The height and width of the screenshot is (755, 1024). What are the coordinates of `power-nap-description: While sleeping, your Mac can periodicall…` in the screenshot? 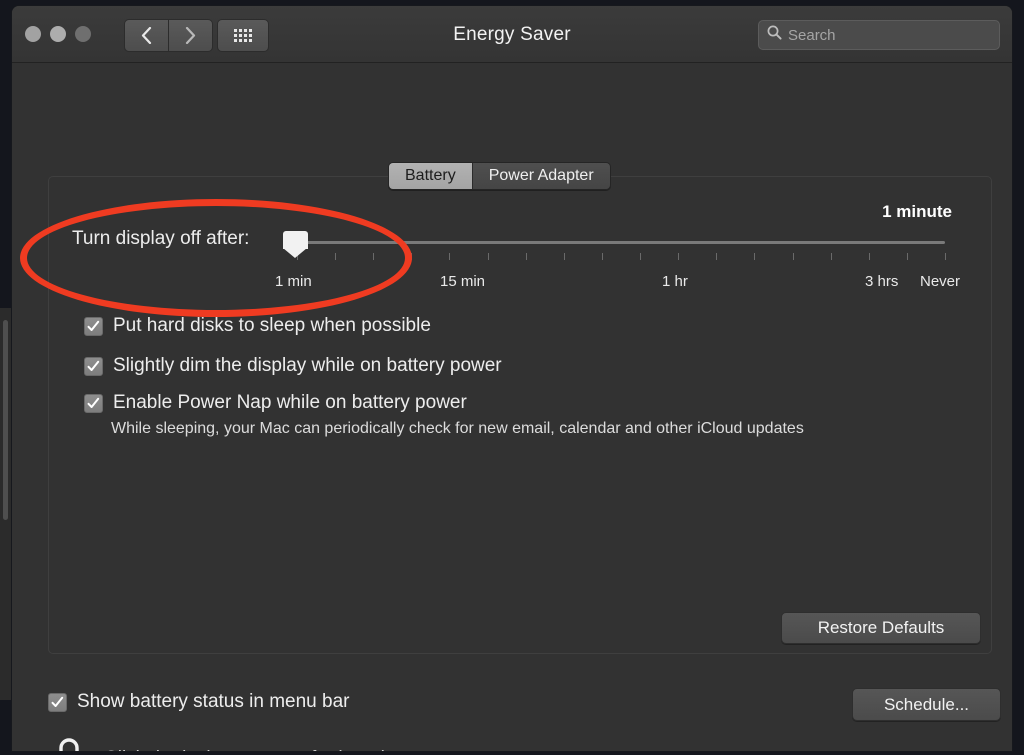 It's located at (457, 428).